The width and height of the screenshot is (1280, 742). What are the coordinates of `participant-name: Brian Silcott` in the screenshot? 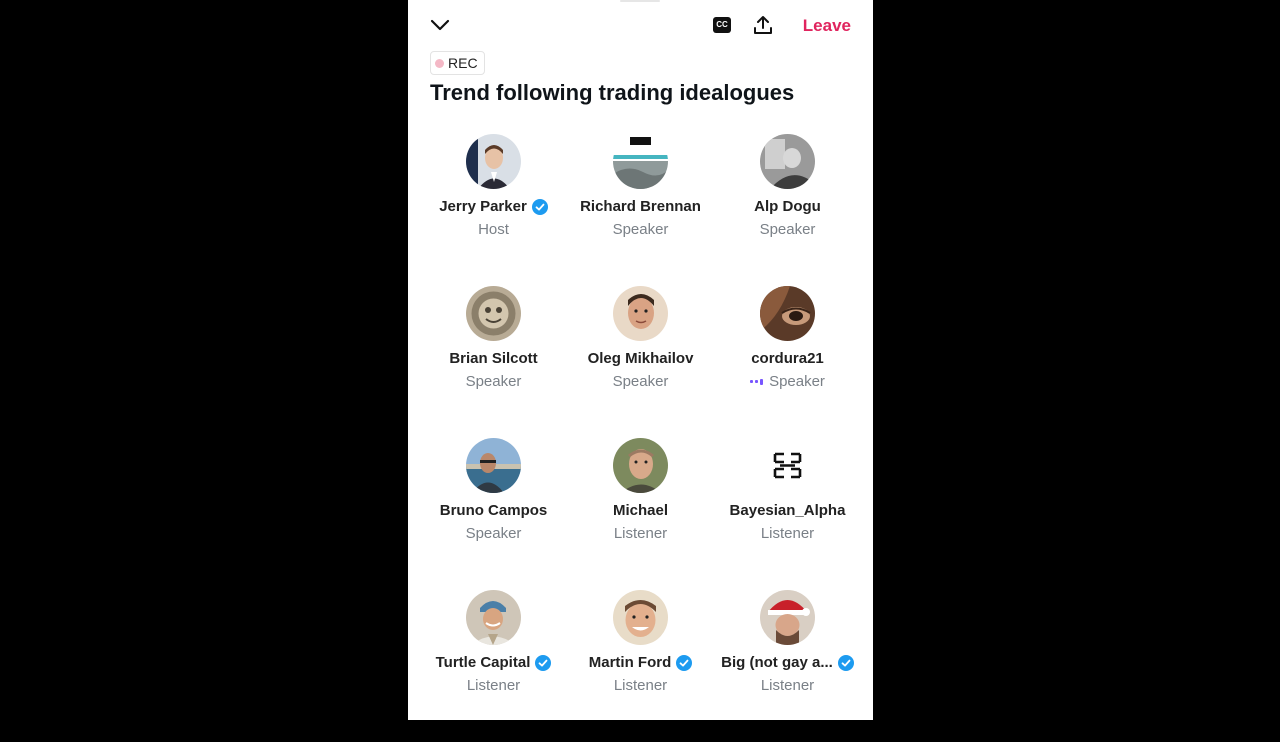 It's located at (493, 358).